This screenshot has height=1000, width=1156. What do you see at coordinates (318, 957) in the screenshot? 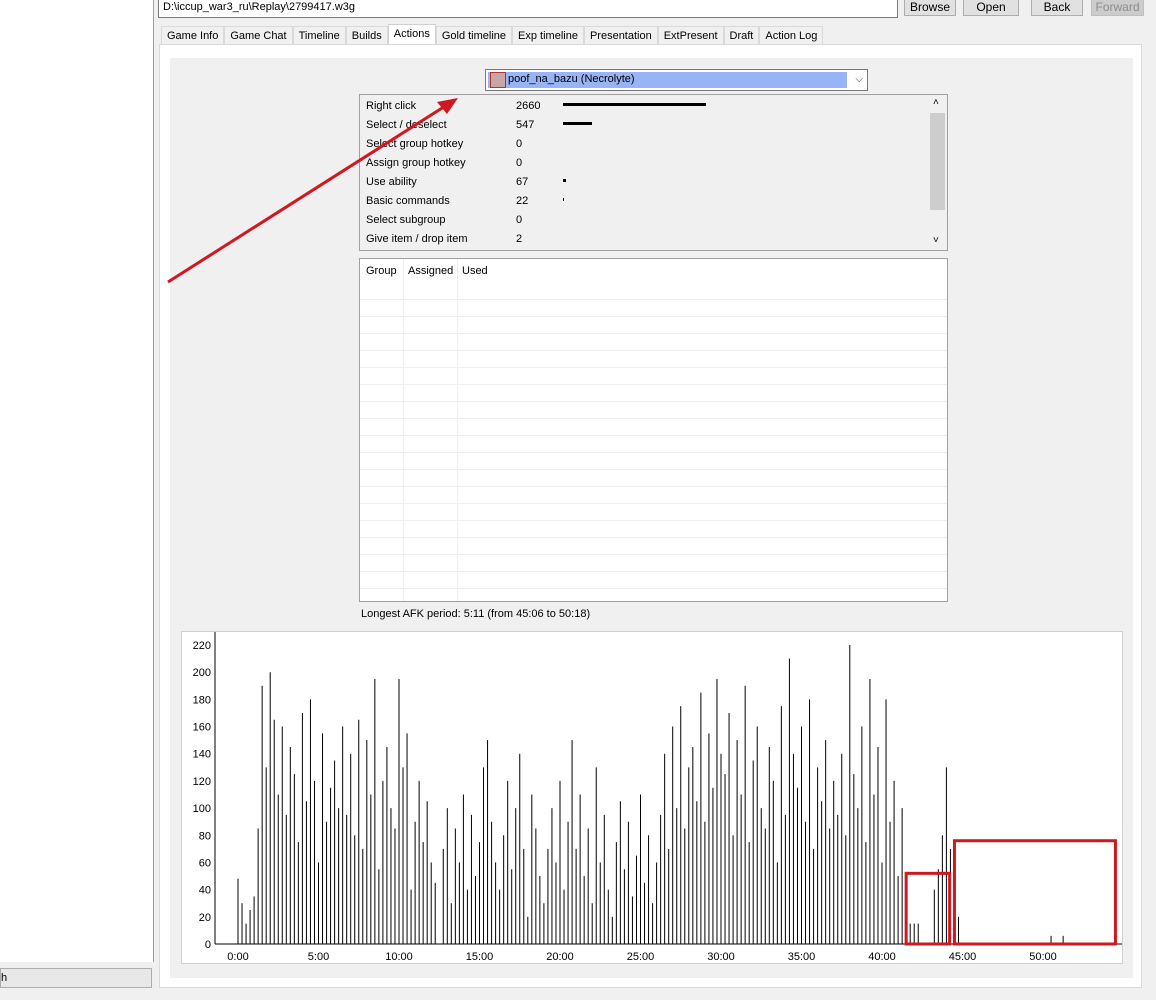
I see `x-tick-label: 5:00` at bounding box center [318, 957].